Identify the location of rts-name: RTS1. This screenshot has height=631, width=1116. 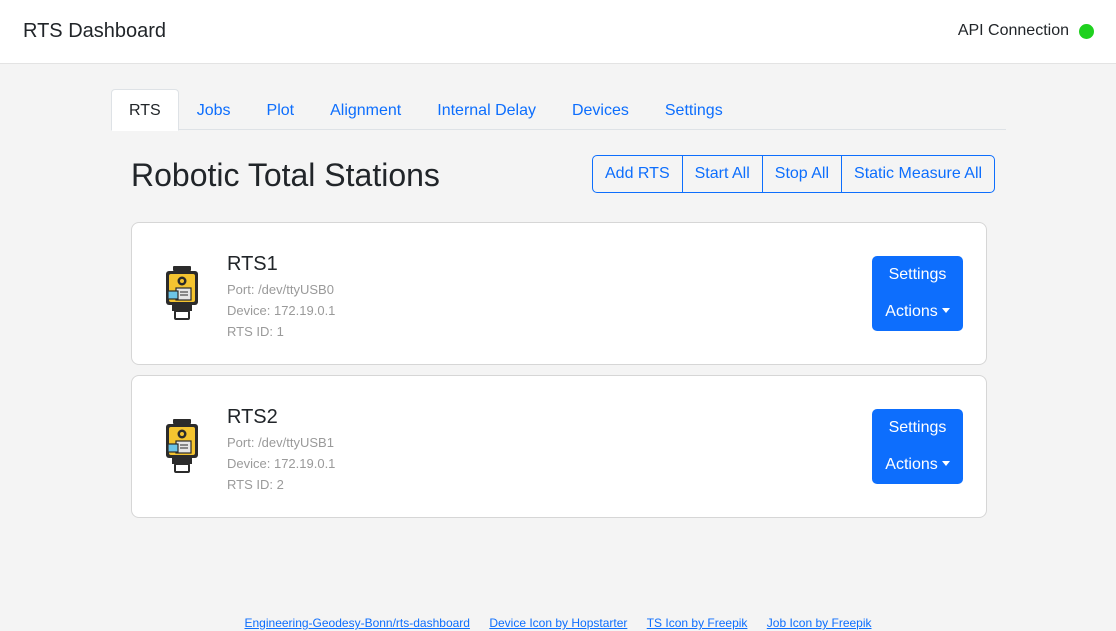
(252, 264).